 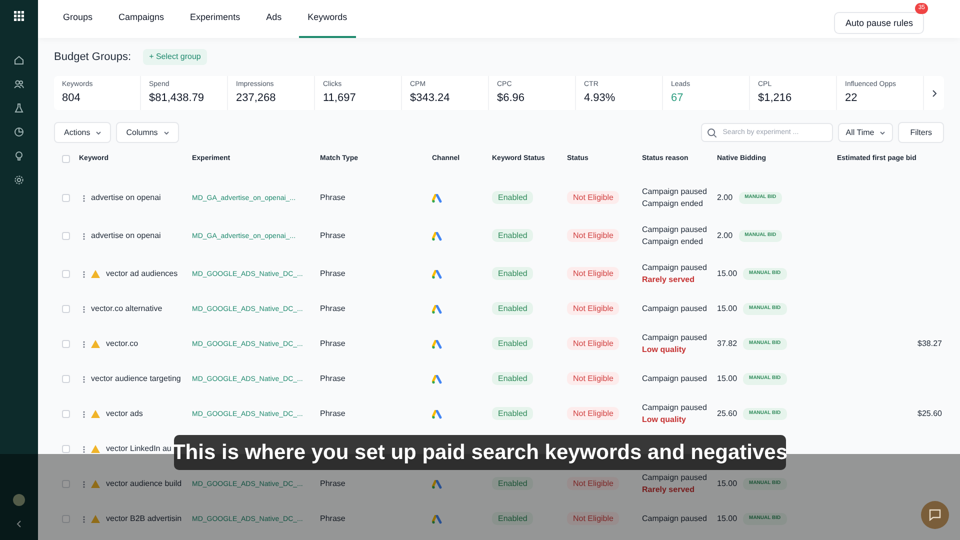 What do you see at coordinates (144, 519) in the screenshot?
I see `keyword-text: vector B2B advertisin` at bounding box center [144, 519].